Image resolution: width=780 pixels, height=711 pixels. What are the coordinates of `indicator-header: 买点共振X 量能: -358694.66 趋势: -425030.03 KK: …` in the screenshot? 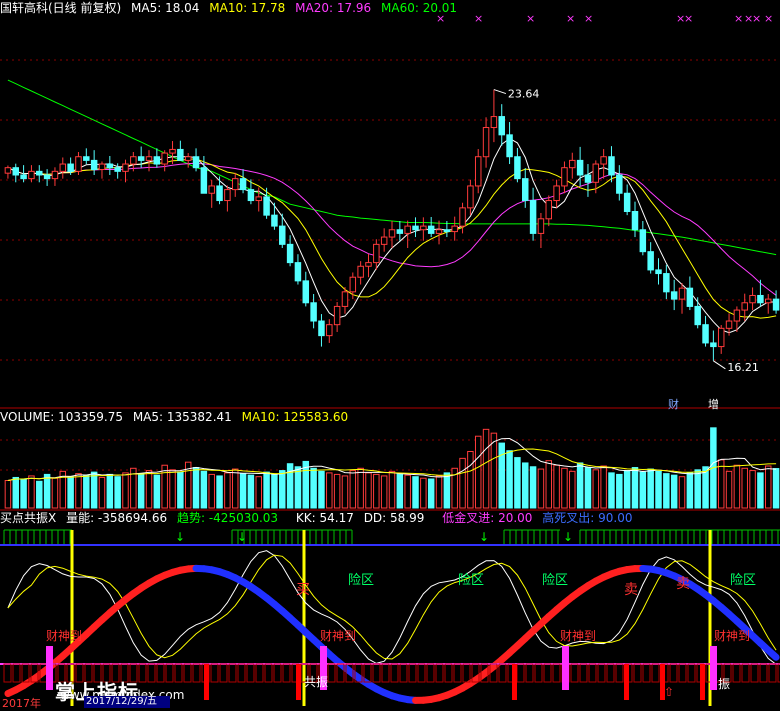 It's located at (319, 518).